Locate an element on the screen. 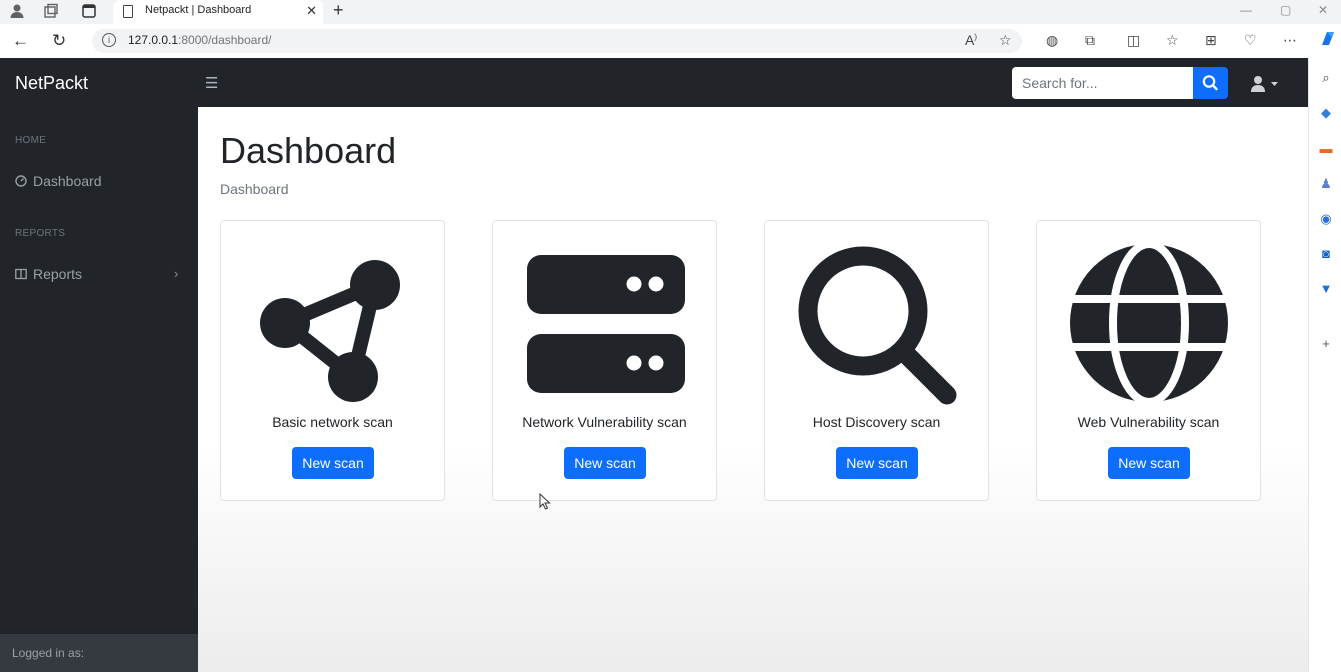  breadcrumb: Dashboard is located at coordinates (254, 189).